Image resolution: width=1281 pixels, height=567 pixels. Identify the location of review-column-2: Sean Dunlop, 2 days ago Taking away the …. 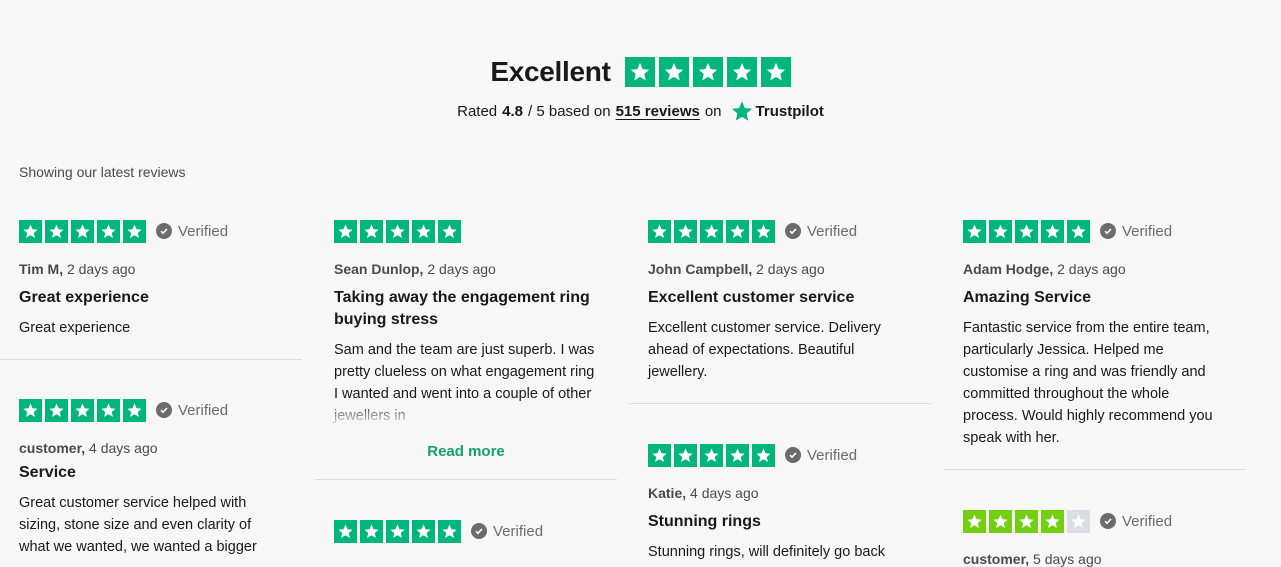
(466, 381).